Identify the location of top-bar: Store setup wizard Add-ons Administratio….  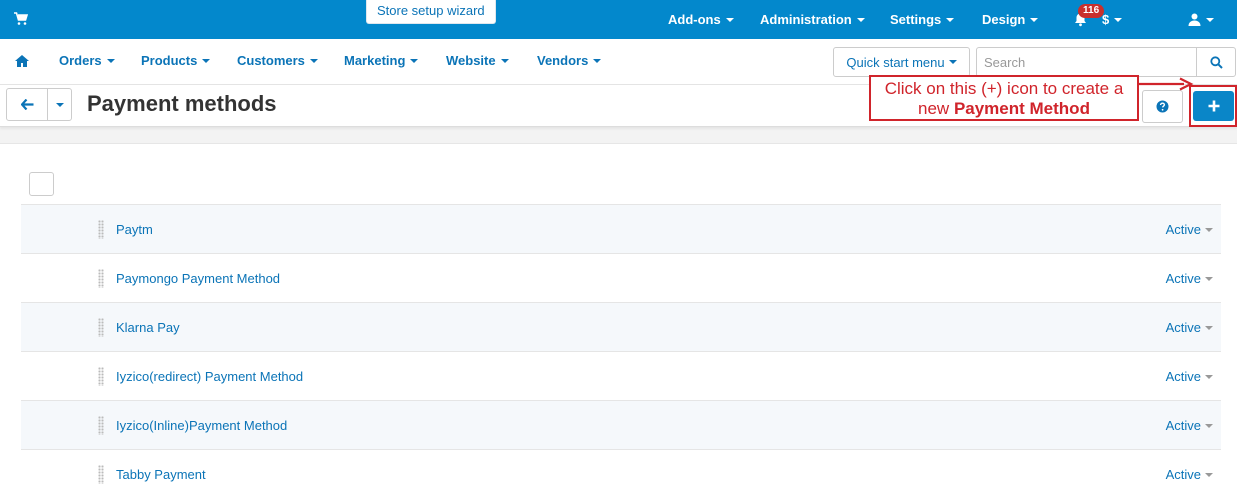
(618, 19).